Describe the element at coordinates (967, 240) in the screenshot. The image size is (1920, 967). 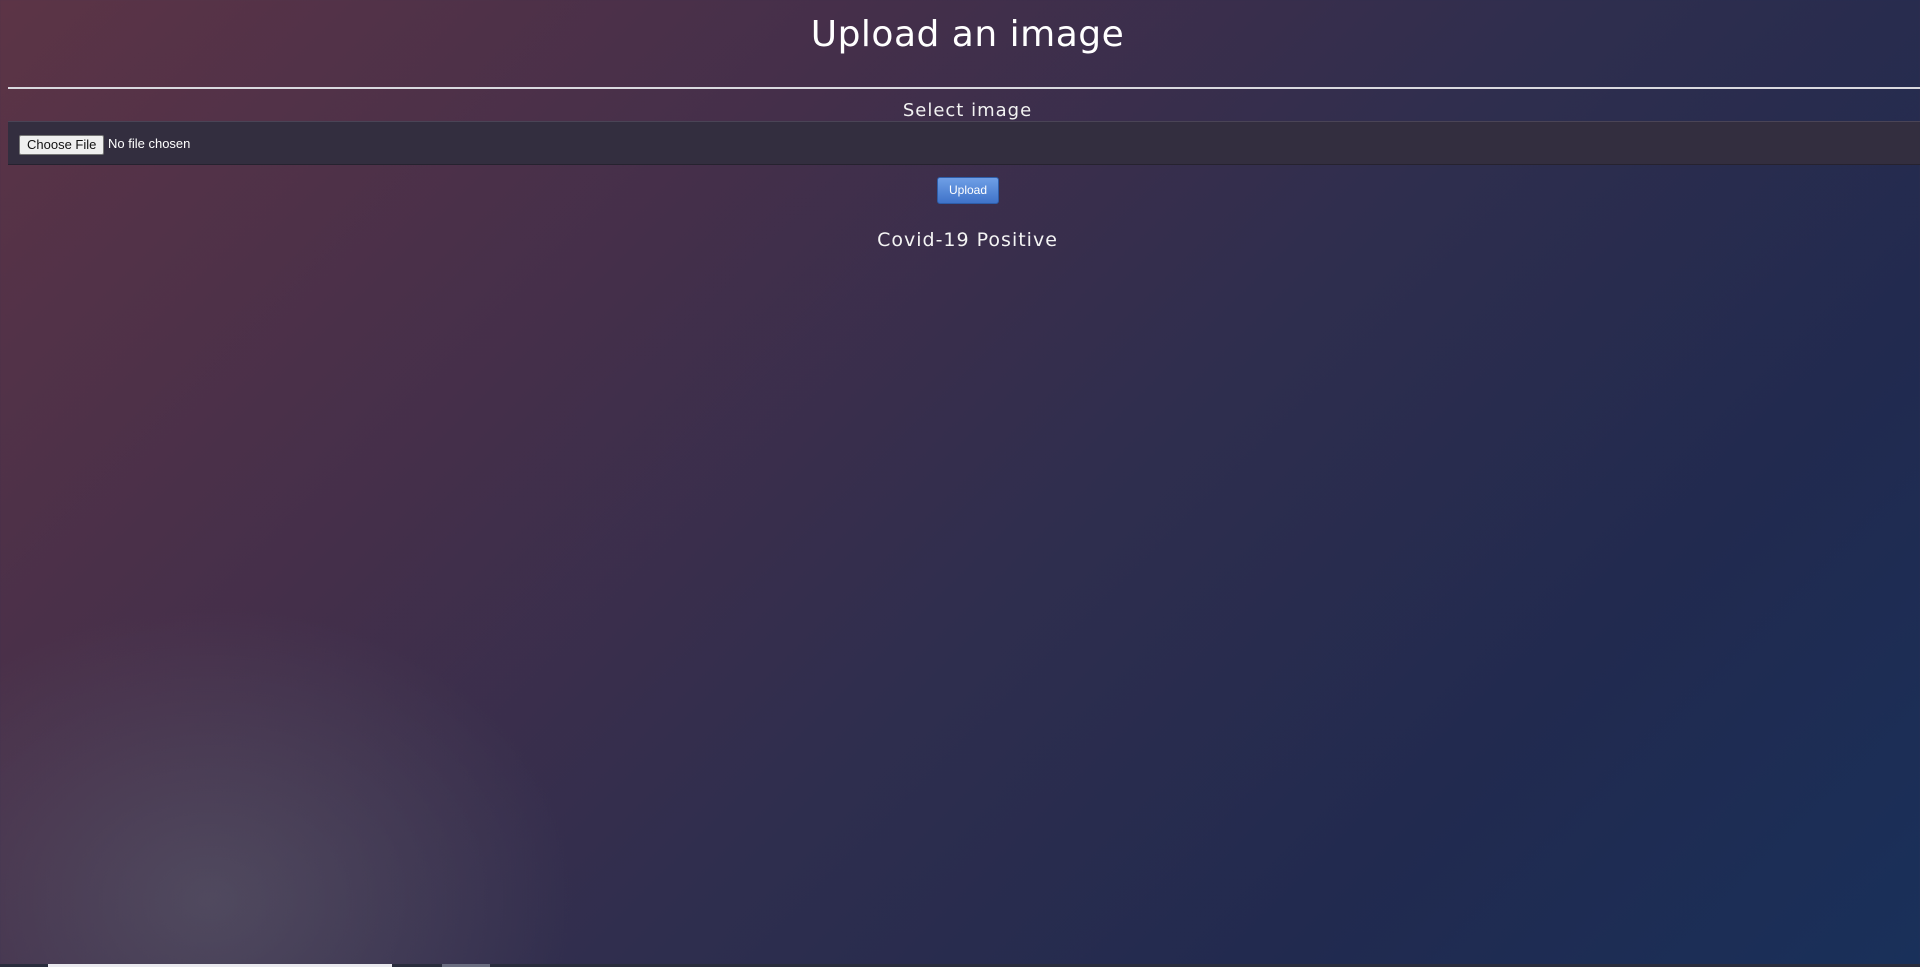
I see `prediction-result: Covid-19 Positive` at that location.